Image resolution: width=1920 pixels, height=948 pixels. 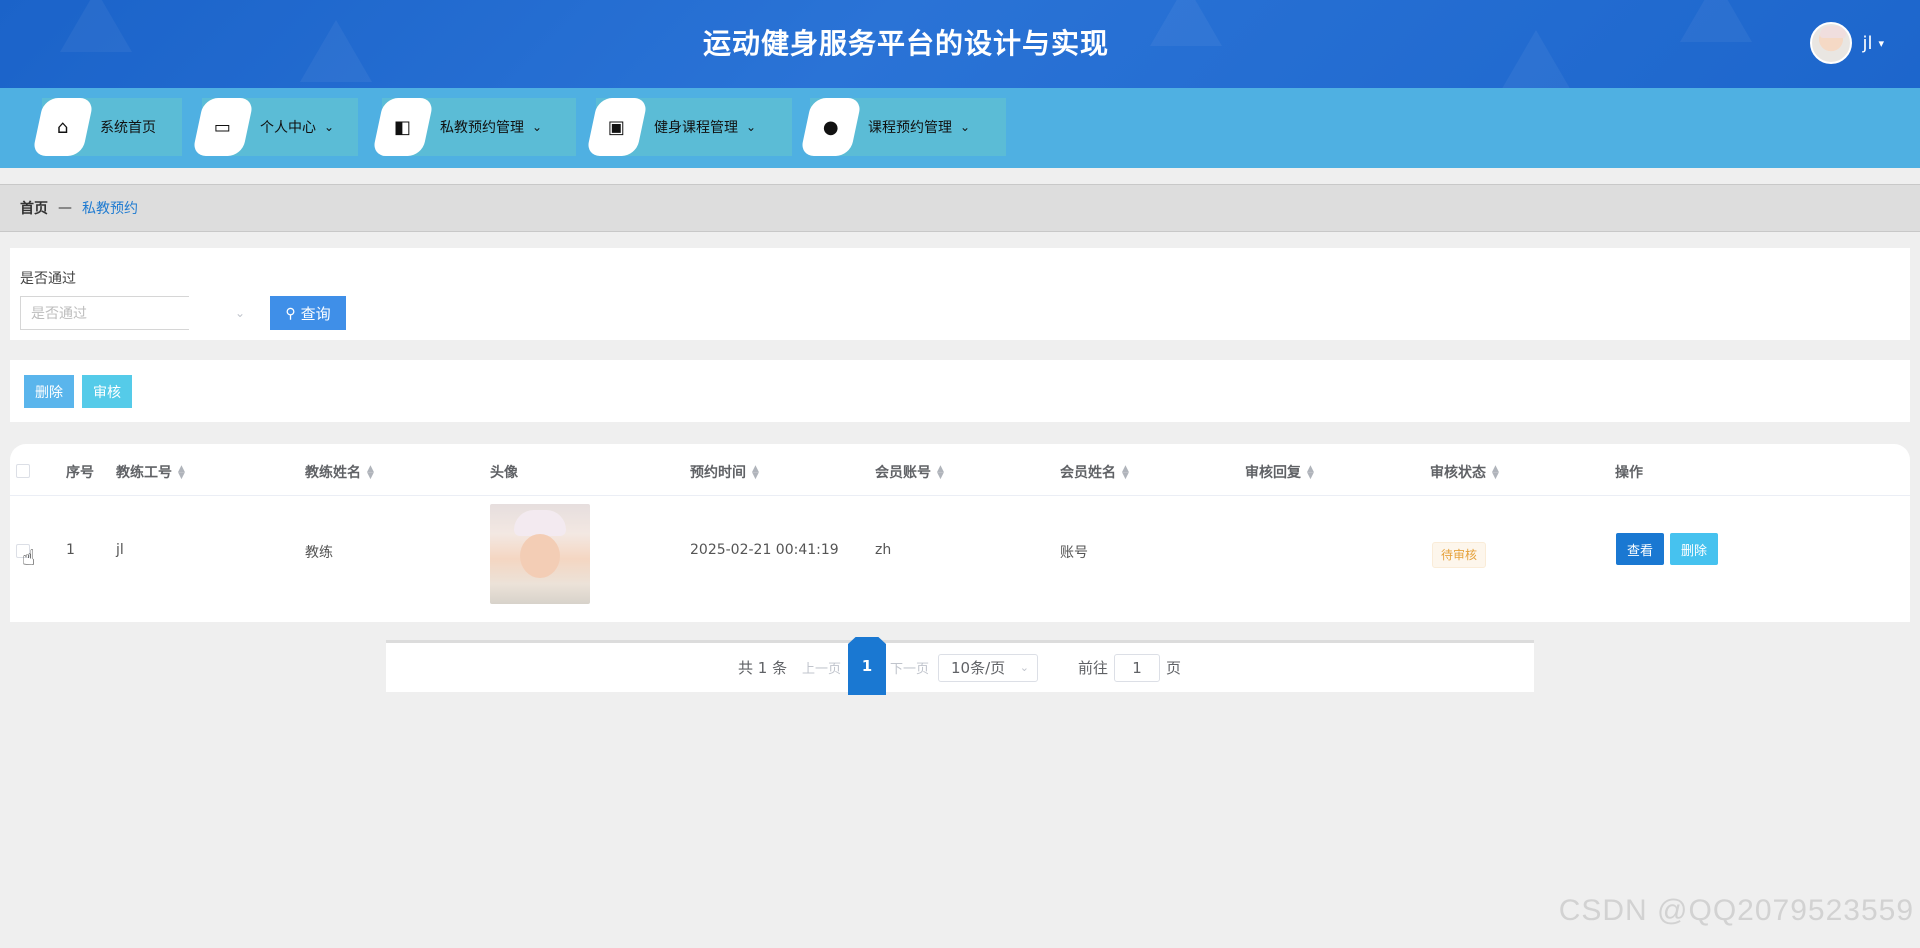 I want to click on column-header-coach-name: 教练姓名 ▲ ▼, so click(x=339, y=472).